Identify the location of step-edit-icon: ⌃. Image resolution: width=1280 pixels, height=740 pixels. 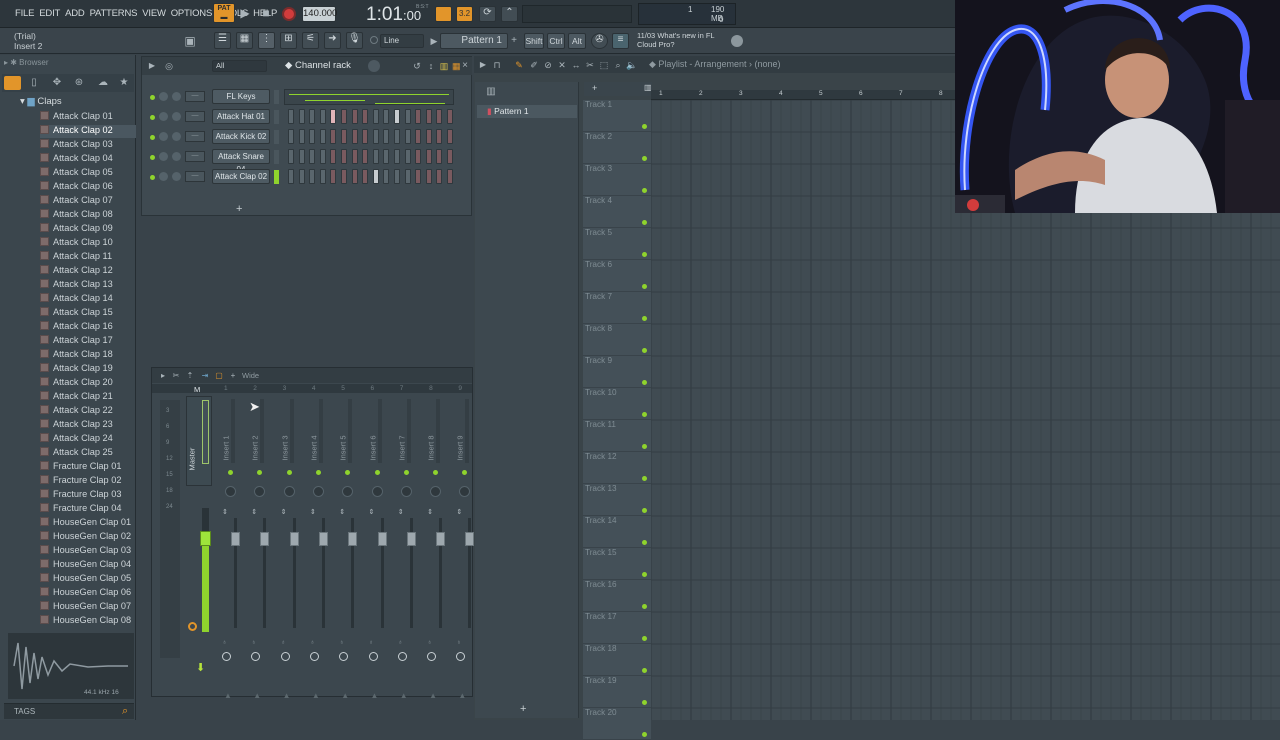
(509, 14).